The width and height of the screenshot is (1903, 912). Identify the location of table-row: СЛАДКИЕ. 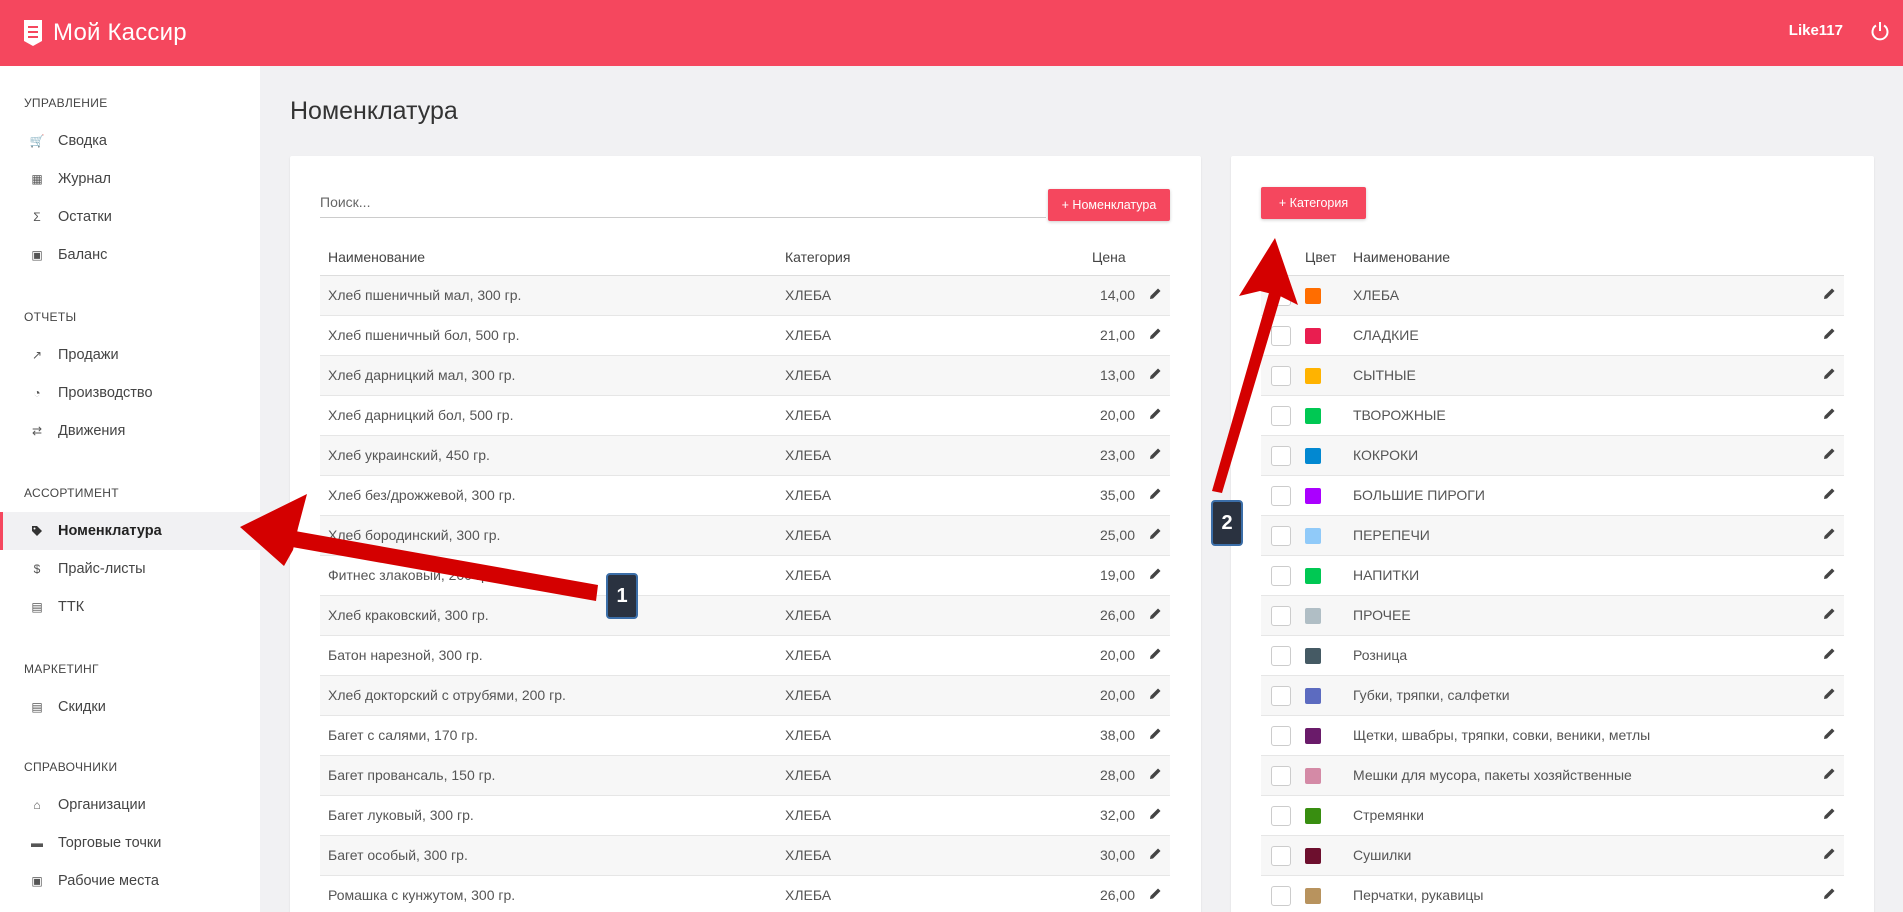
(1552, 336).